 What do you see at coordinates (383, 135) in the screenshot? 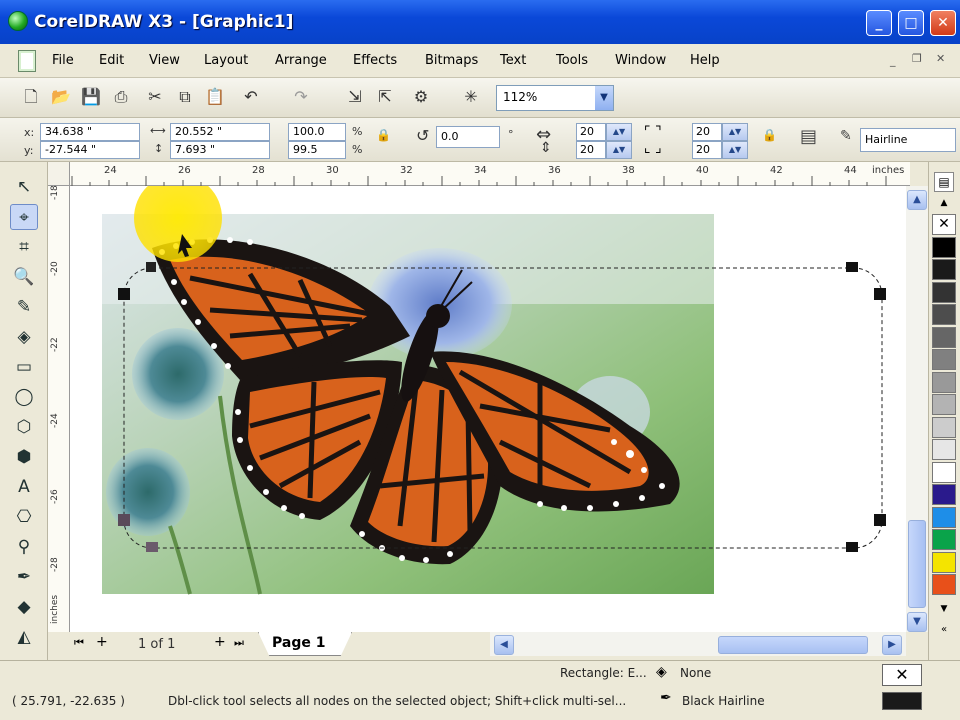
I see `lock-ratio-icon: 🔒` at bounding box center [383, 135].